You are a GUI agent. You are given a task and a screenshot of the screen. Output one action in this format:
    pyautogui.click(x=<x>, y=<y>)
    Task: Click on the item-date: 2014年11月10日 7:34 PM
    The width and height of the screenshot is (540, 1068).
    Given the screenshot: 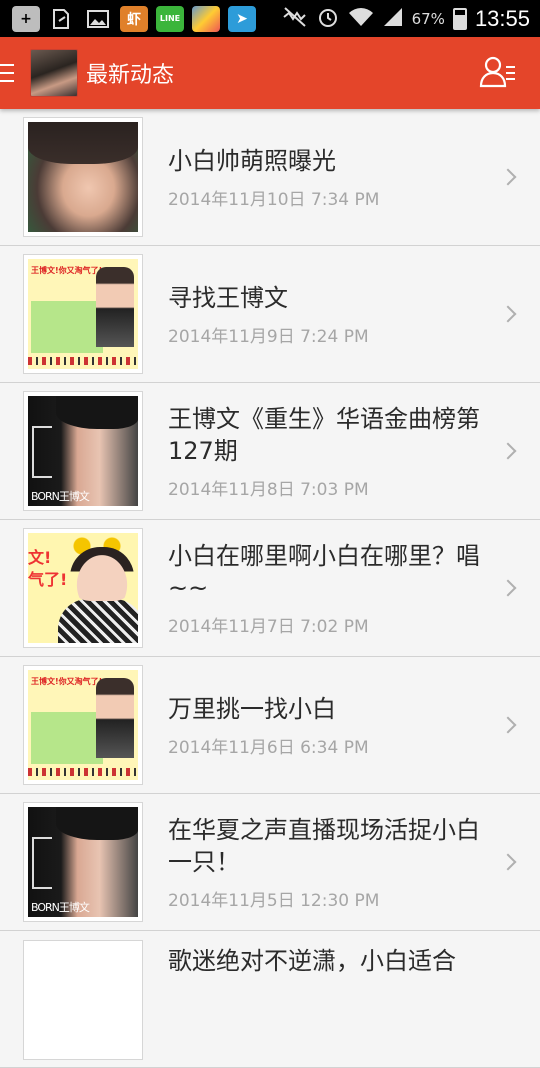 What is the action you would take?
    pyautogui.click(x=274, y=199)
    